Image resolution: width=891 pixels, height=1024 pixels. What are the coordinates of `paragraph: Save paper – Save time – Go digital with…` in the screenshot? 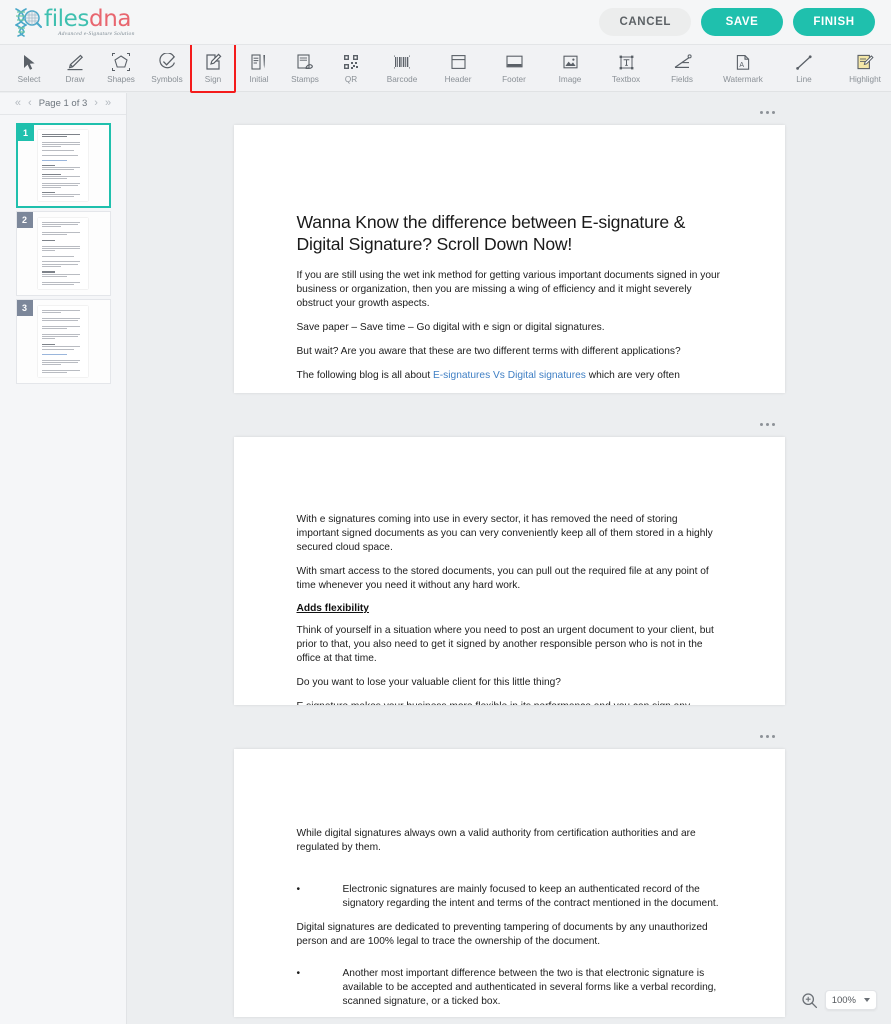 It's located at (450, 327).